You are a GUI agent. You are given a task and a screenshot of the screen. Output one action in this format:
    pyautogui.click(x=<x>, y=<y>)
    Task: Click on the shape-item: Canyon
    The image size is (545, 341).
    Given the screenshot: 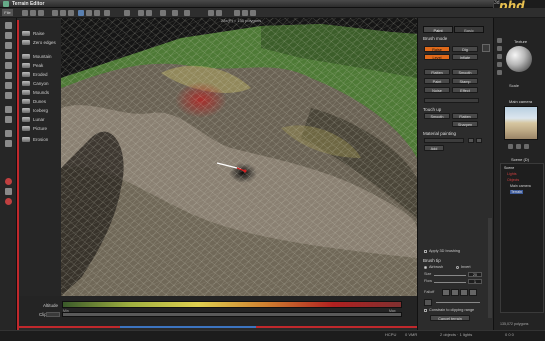 What is the action you would take?
    pyautogui.click(x=40, y=84)
    